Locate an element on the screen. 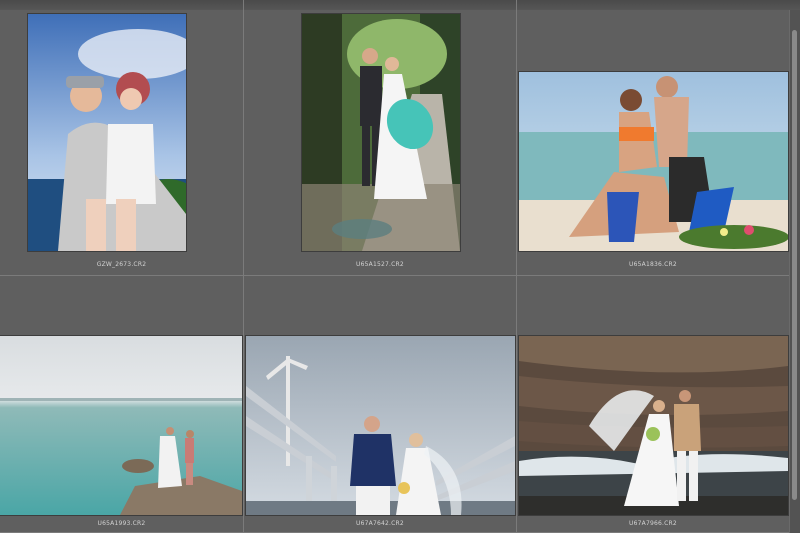 Image resolution: width=800 pixels, height=533 pixels. photo-filename: U67A7642.CR2 is located at coordinates (380, 523).